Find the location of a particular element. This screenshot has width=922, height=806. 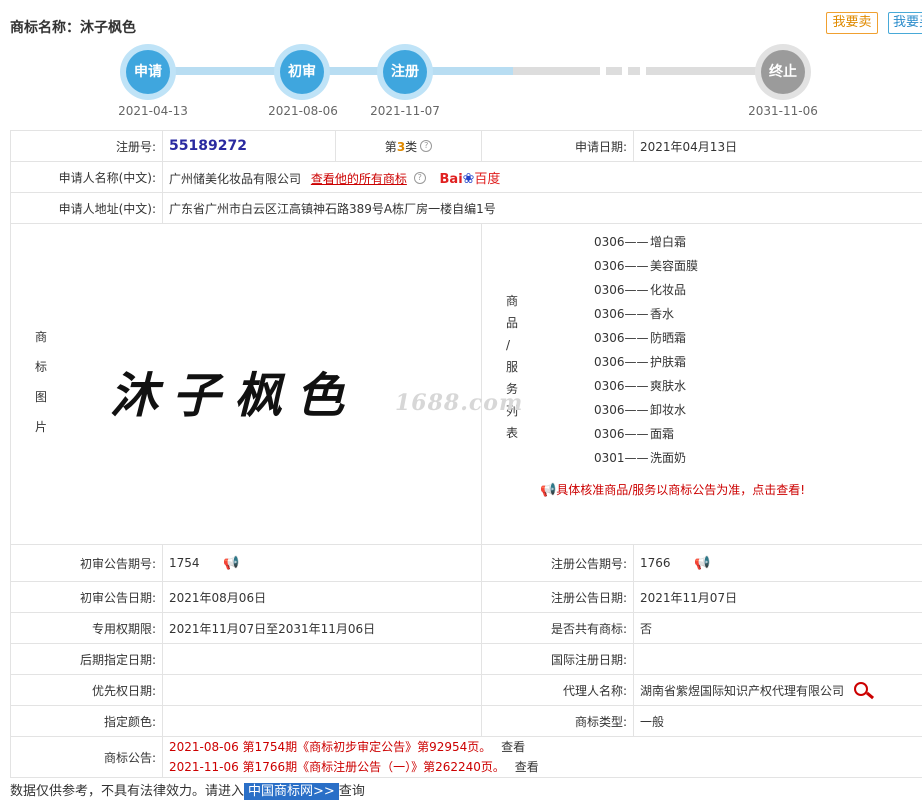

agent-label: 代理人名称: is located at coordinates (557, 690).